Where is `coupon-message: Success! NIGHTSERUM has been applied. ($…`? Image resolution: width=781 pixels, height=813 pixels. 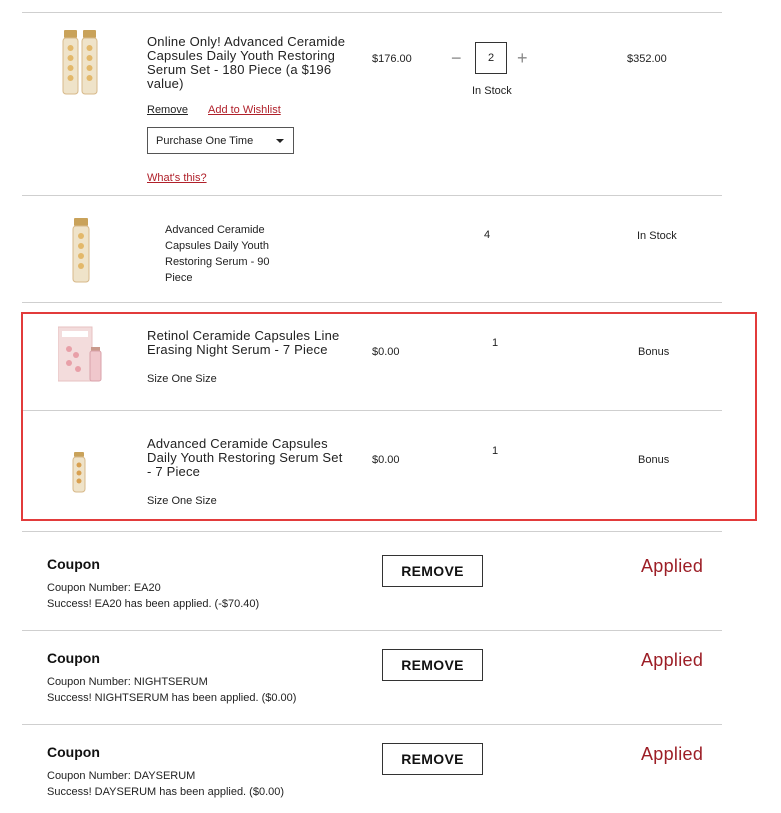 coupon-message: Success! NIGHTSERUM has been applied. ($… is located at coordinates (172, 698).